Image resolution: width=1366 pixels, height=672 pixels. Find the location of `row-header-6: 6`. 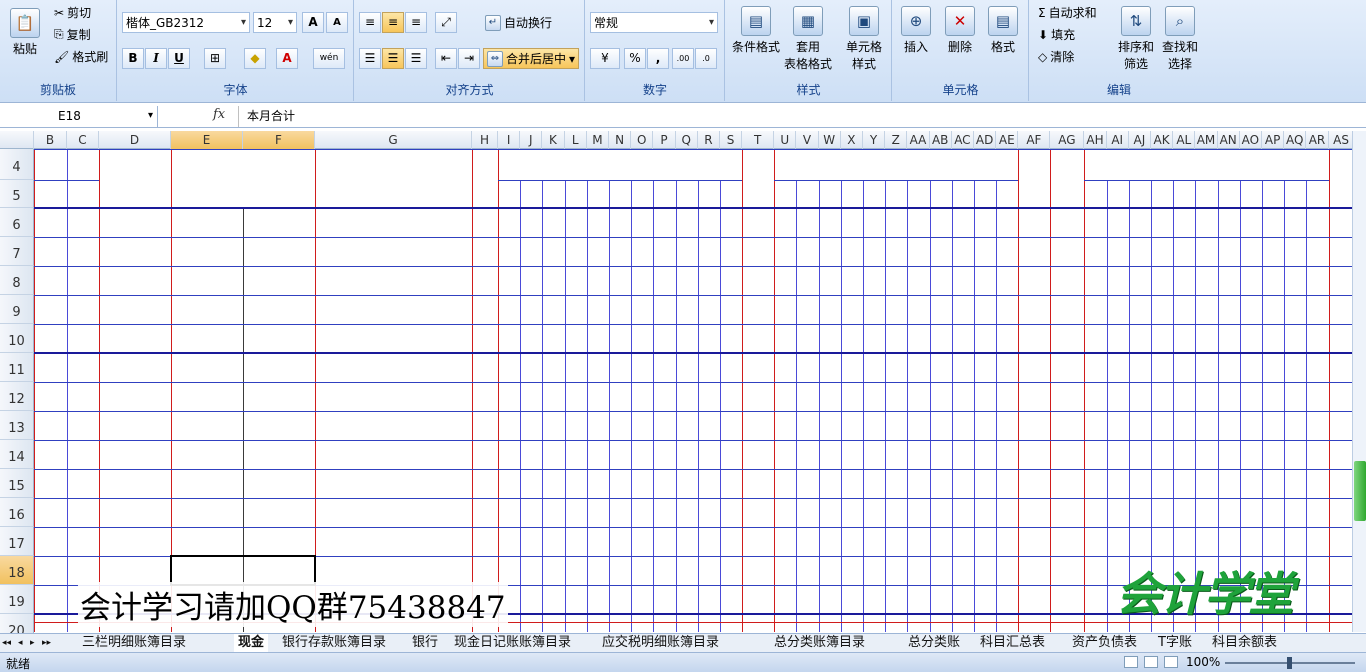

row-header-6: 6 is located at coordinates (17, 222).